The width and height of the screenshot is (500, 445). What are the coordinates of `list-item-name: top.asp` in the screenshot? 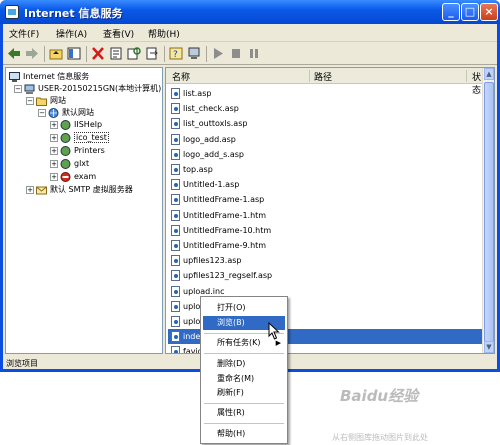 It's located at (198, 169).